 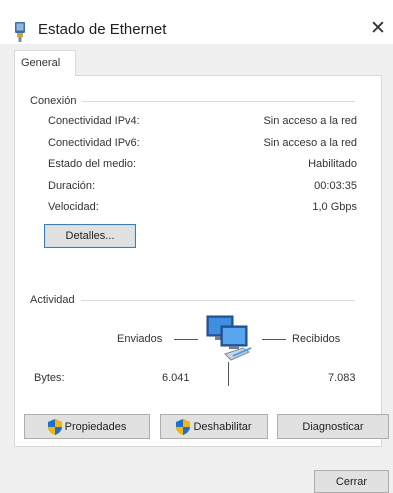 I want to click on bytes-label: Bytes:, so click(x=49, y=378).